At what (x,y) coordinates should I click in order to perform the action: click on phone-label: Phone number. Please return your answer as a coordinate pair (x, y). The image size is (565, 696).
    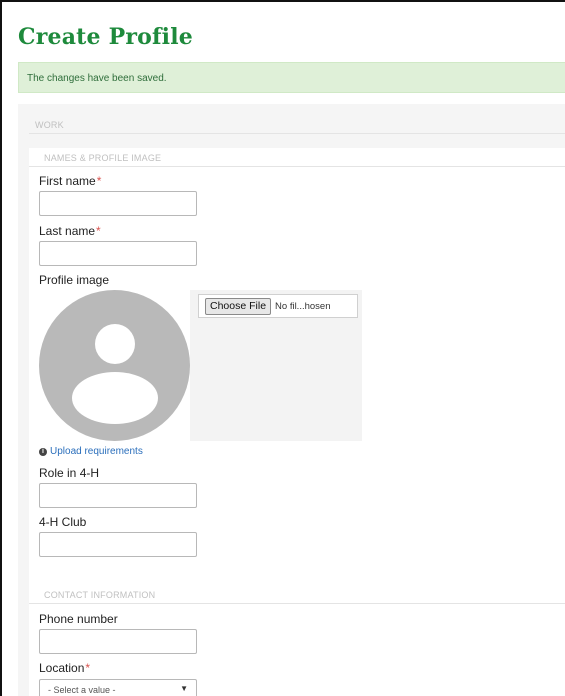
    Looking at the image, I should click on (78, 619).